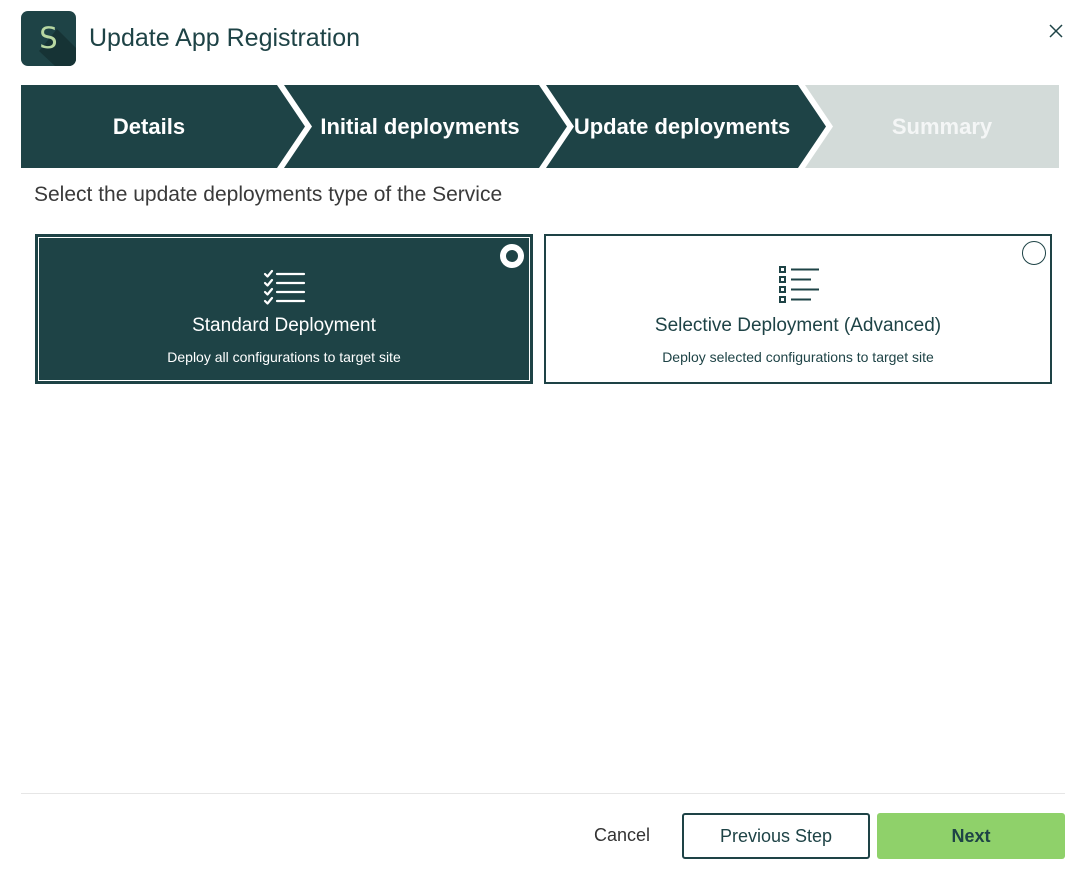 The image size is (1086, 880). Describe the element at coordinates (942, 126) in the screenshot. I see `step-summary: Summary` at that location.